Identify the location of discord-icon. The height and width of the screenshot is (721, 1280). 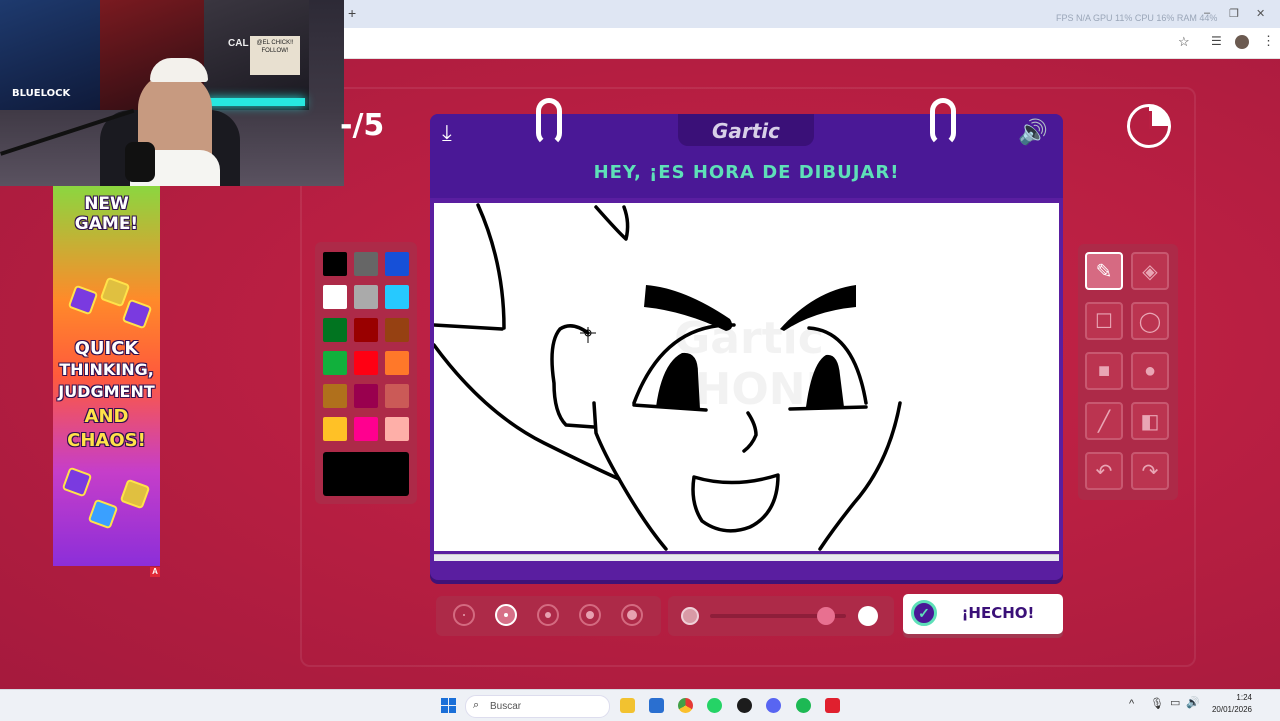
(773, 705).